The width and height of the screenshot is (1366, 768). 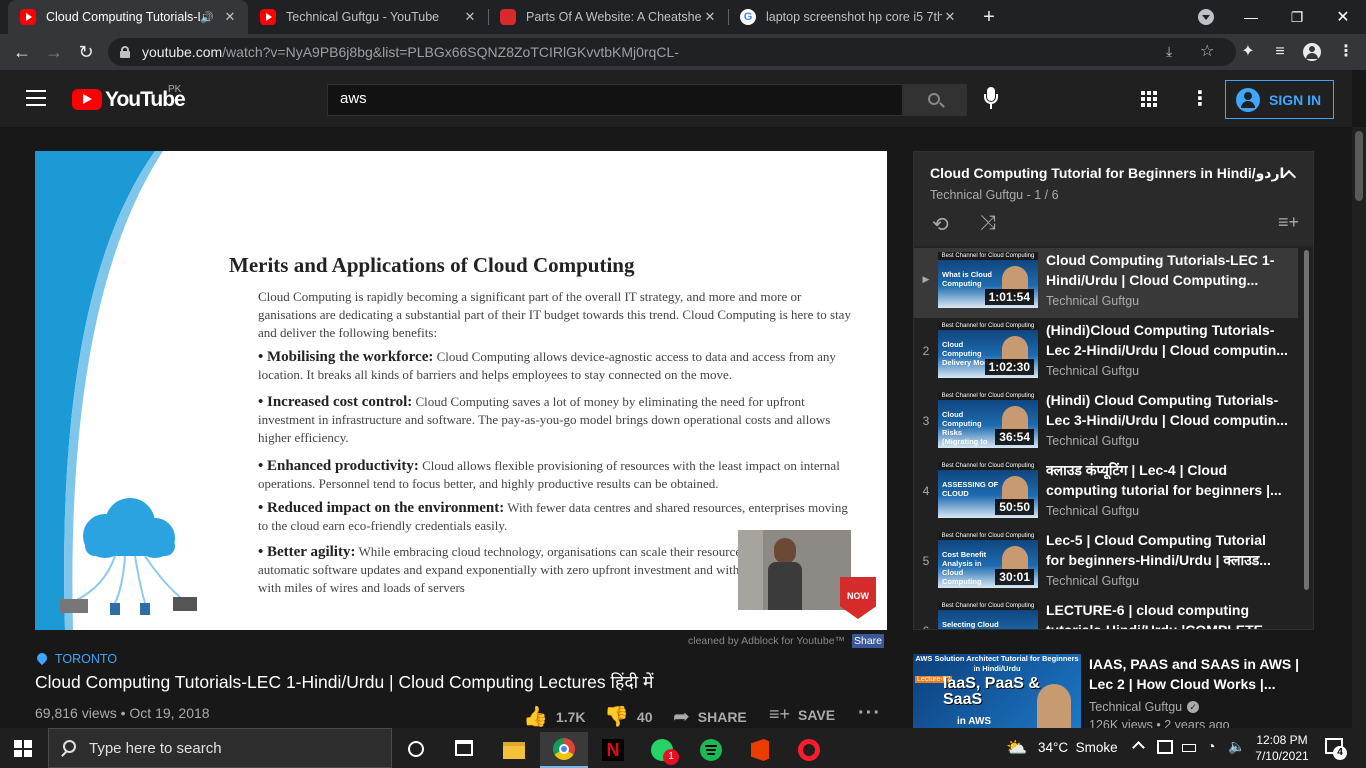 What do you see at coordinates (868, 641) in the screenshot?
I see `share-small-button: Share` at bounding box center [868, 641].